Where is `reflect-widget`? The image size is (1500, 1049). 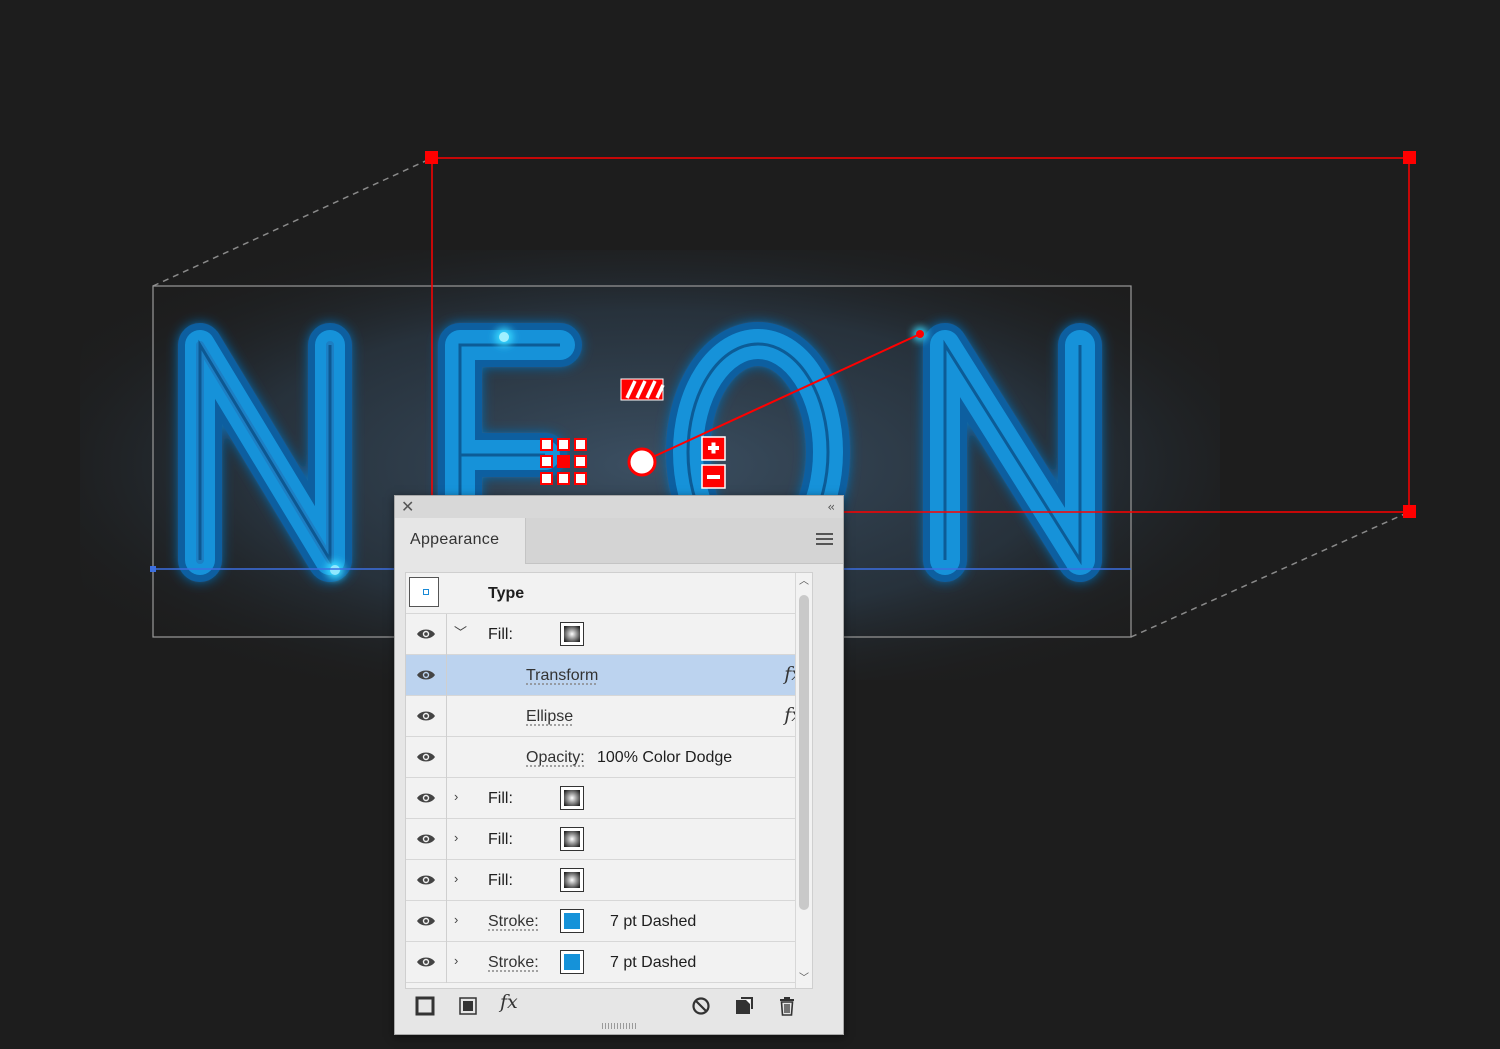 reflect-widget is located at coordinates (642, 389).